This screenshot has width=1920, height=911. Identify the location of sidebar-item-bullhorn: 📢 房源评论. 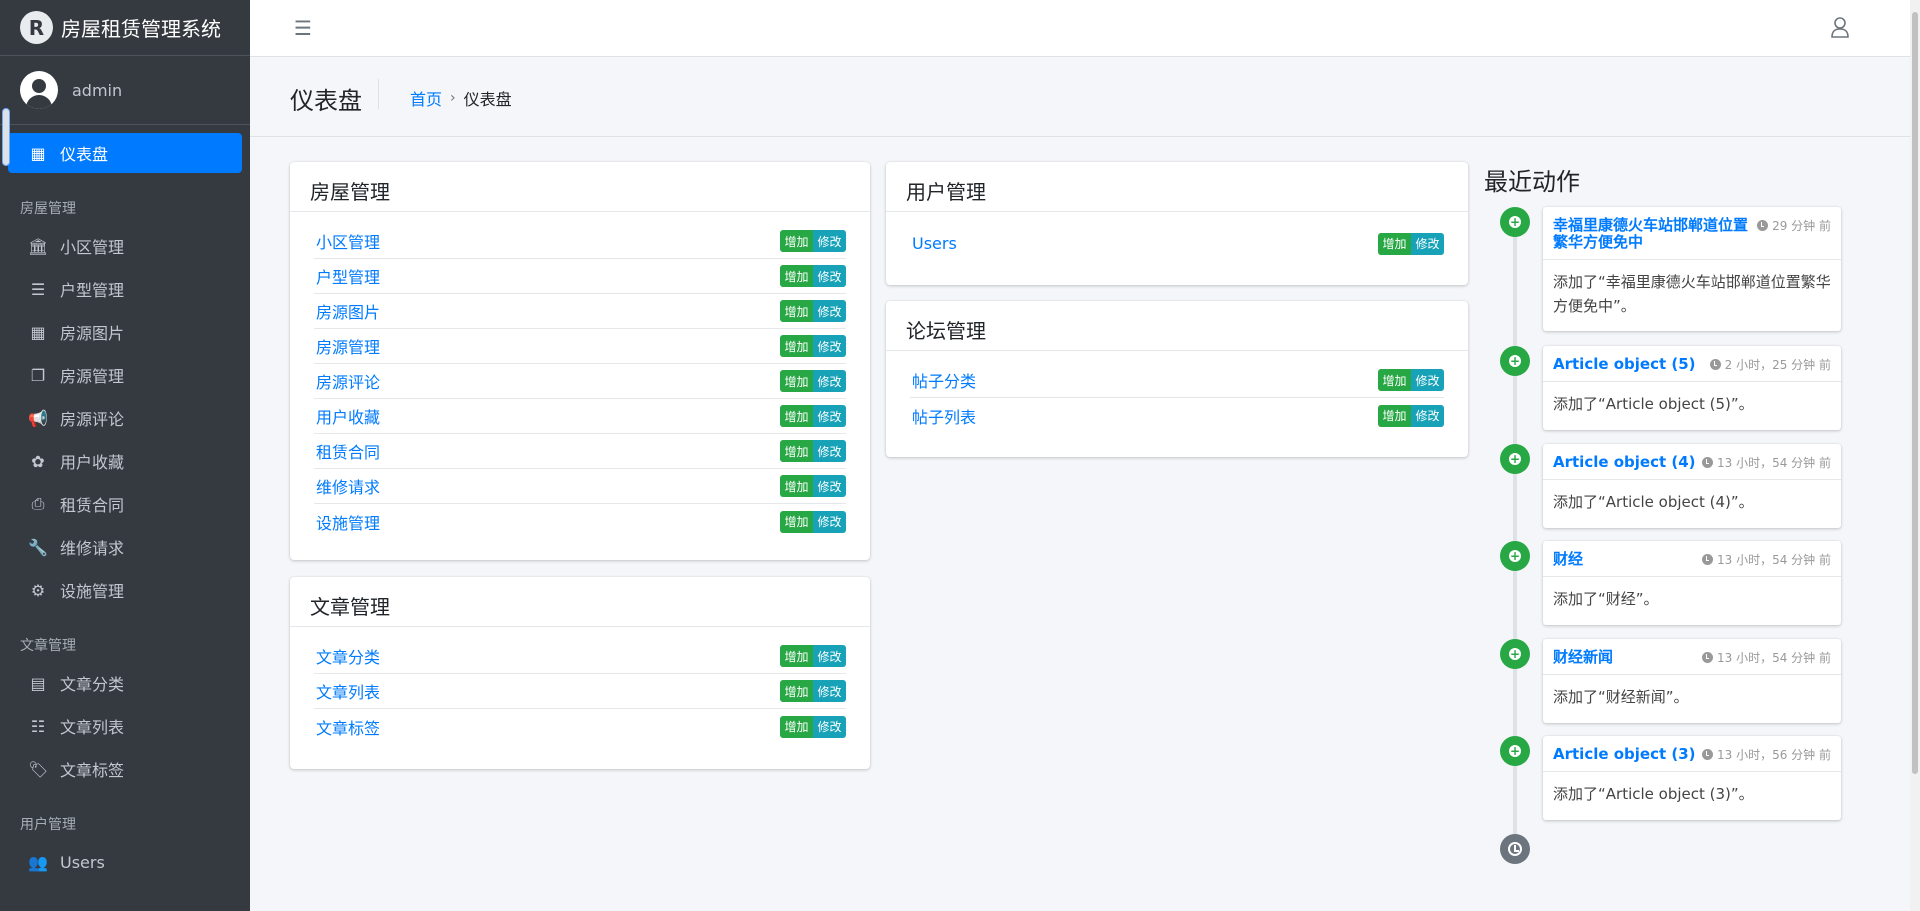
(125, 418).